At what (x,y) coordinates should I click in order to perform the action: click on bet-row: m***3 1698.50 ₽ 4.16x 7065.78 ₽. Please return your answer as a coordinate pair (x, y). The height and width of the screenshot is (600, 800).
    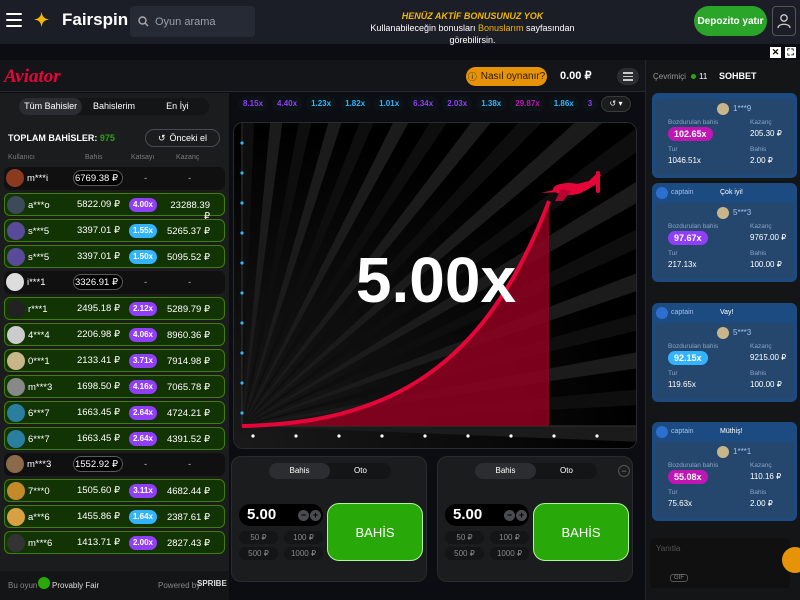
    Looking at the image, I should click on (114, 386).